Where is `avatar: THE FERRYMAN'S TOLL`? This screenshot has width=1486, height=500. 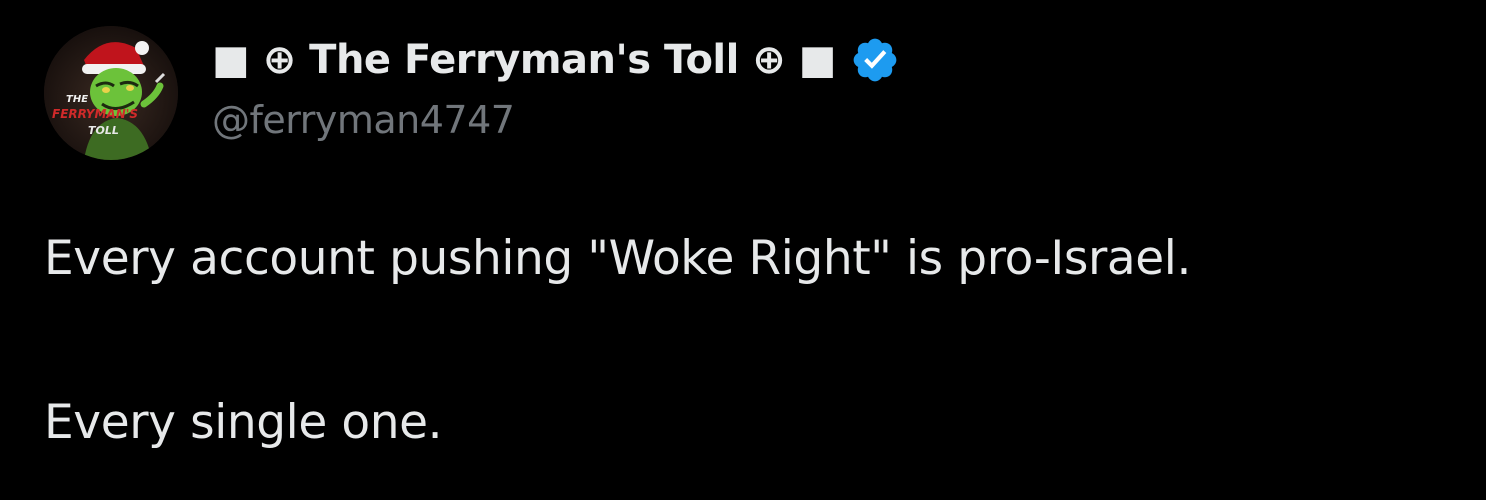 avatar: THE FERRYMAN'S TOLL is located at coordinates (111, 93).